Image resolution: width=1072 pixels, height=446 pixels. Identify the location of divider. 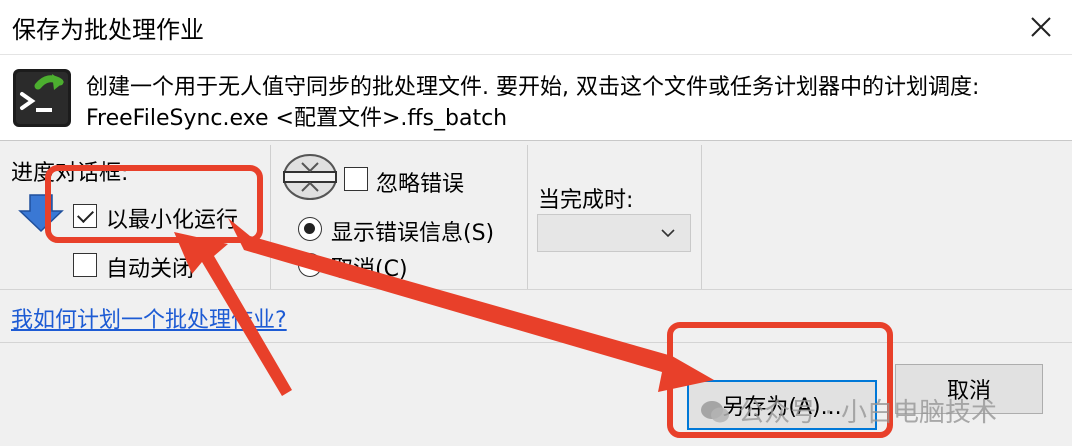
(536, 342).